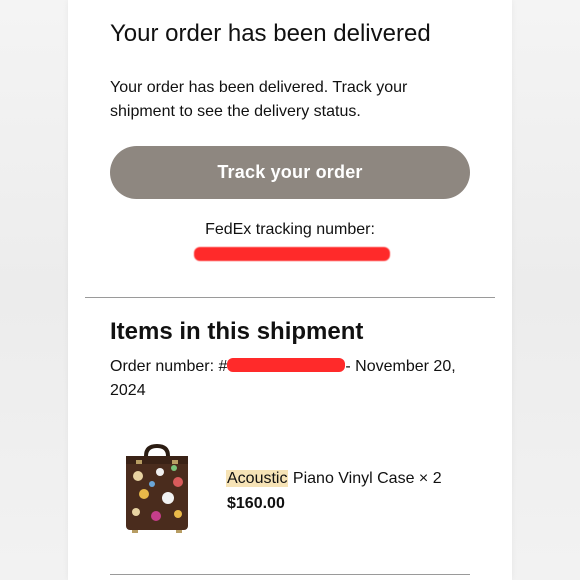  What do you see at coordinates (290, 574) in the screenshot?
I see `section-divider-bottom` at bounding box center [290, 574].